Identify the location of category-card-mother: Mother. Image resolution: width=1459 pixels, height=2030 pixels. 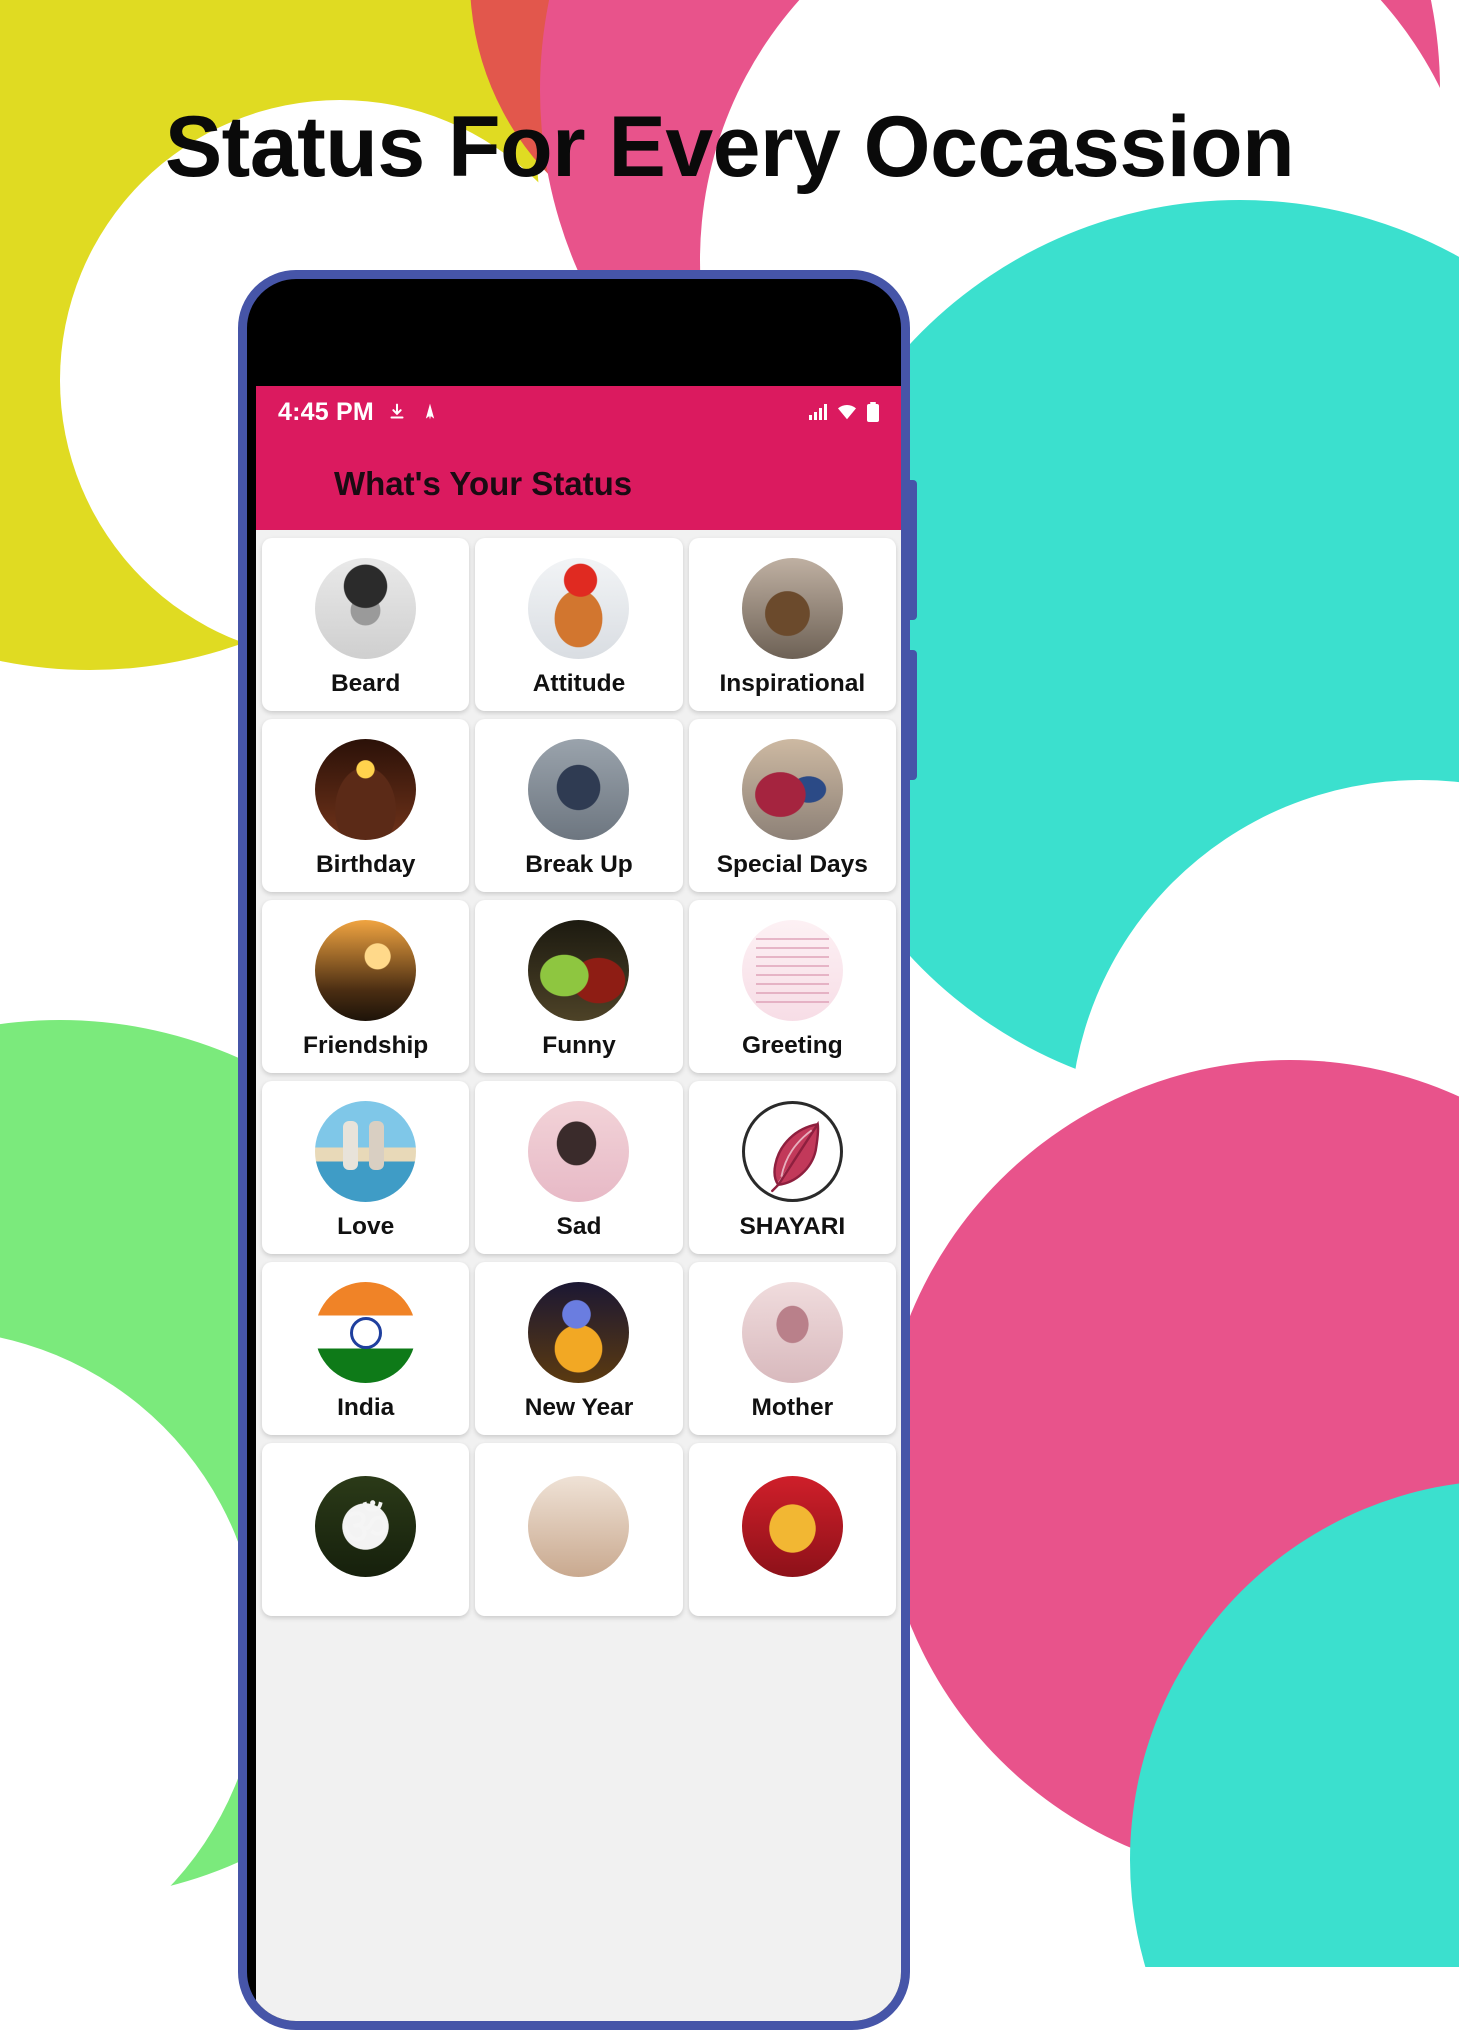
(792, 1348).